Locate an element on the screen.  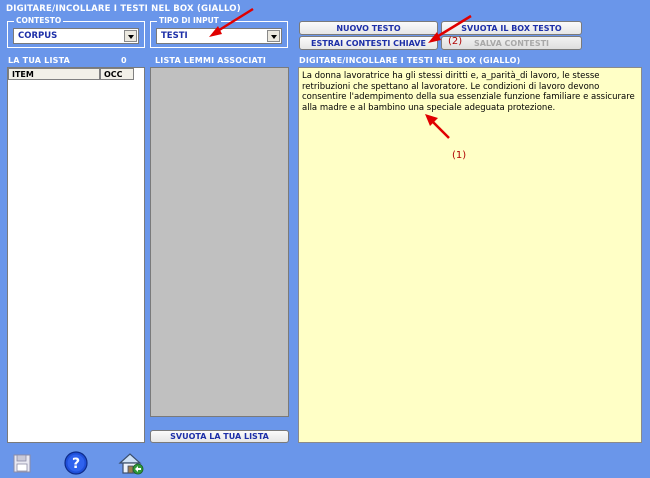
help-icon: ? is located at coordinates (76, 463).